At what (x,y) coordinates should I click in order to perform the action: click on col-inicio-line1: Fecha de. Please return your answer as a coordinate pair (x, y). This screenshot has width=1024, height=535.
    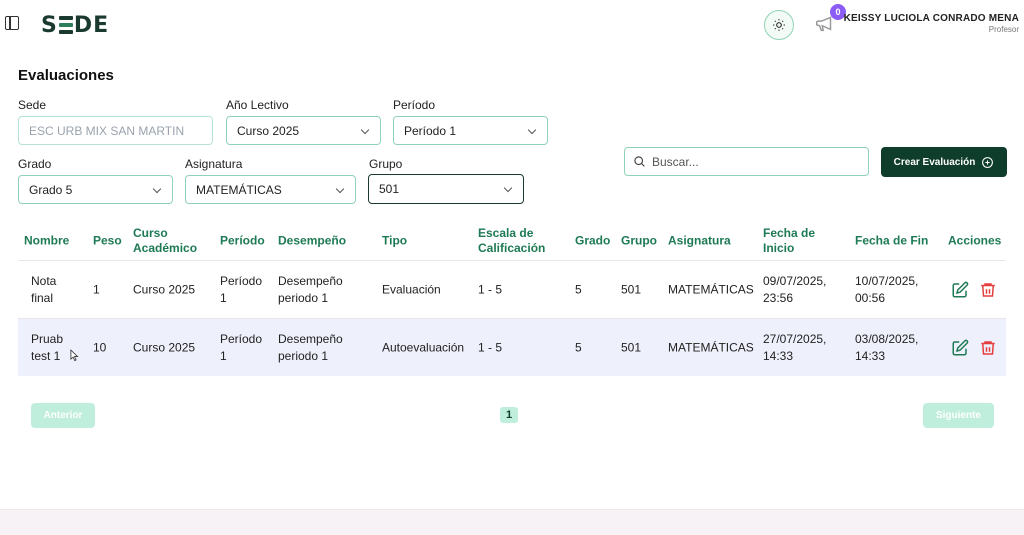
    Looking at the image, I should click on (789, 233).